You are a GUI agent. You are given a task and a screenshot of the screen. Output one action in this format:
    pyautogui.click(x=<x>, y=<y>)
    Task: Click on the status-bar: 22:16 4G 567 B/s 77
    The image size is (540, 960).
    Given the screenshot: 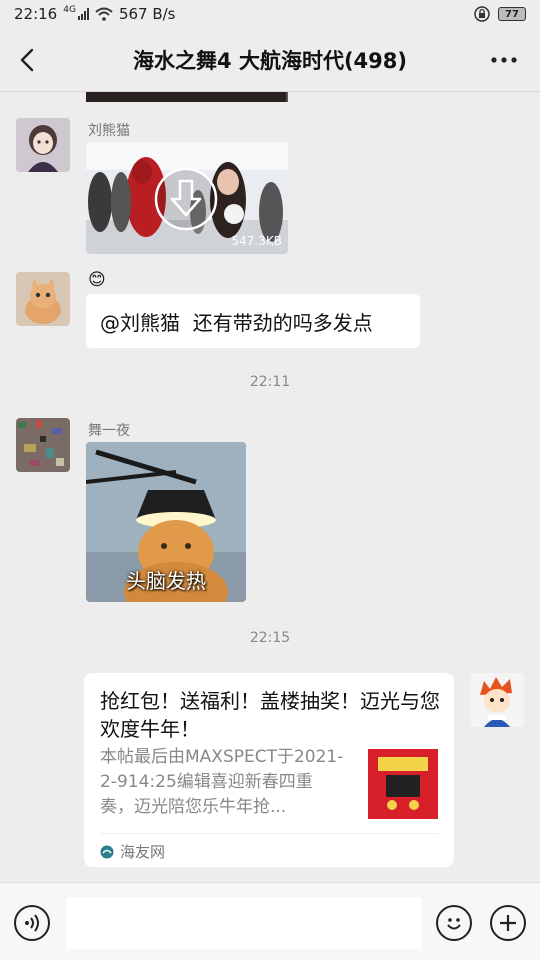 What is the action you would take?
    pyautogui.click(x=270, y=14)
    